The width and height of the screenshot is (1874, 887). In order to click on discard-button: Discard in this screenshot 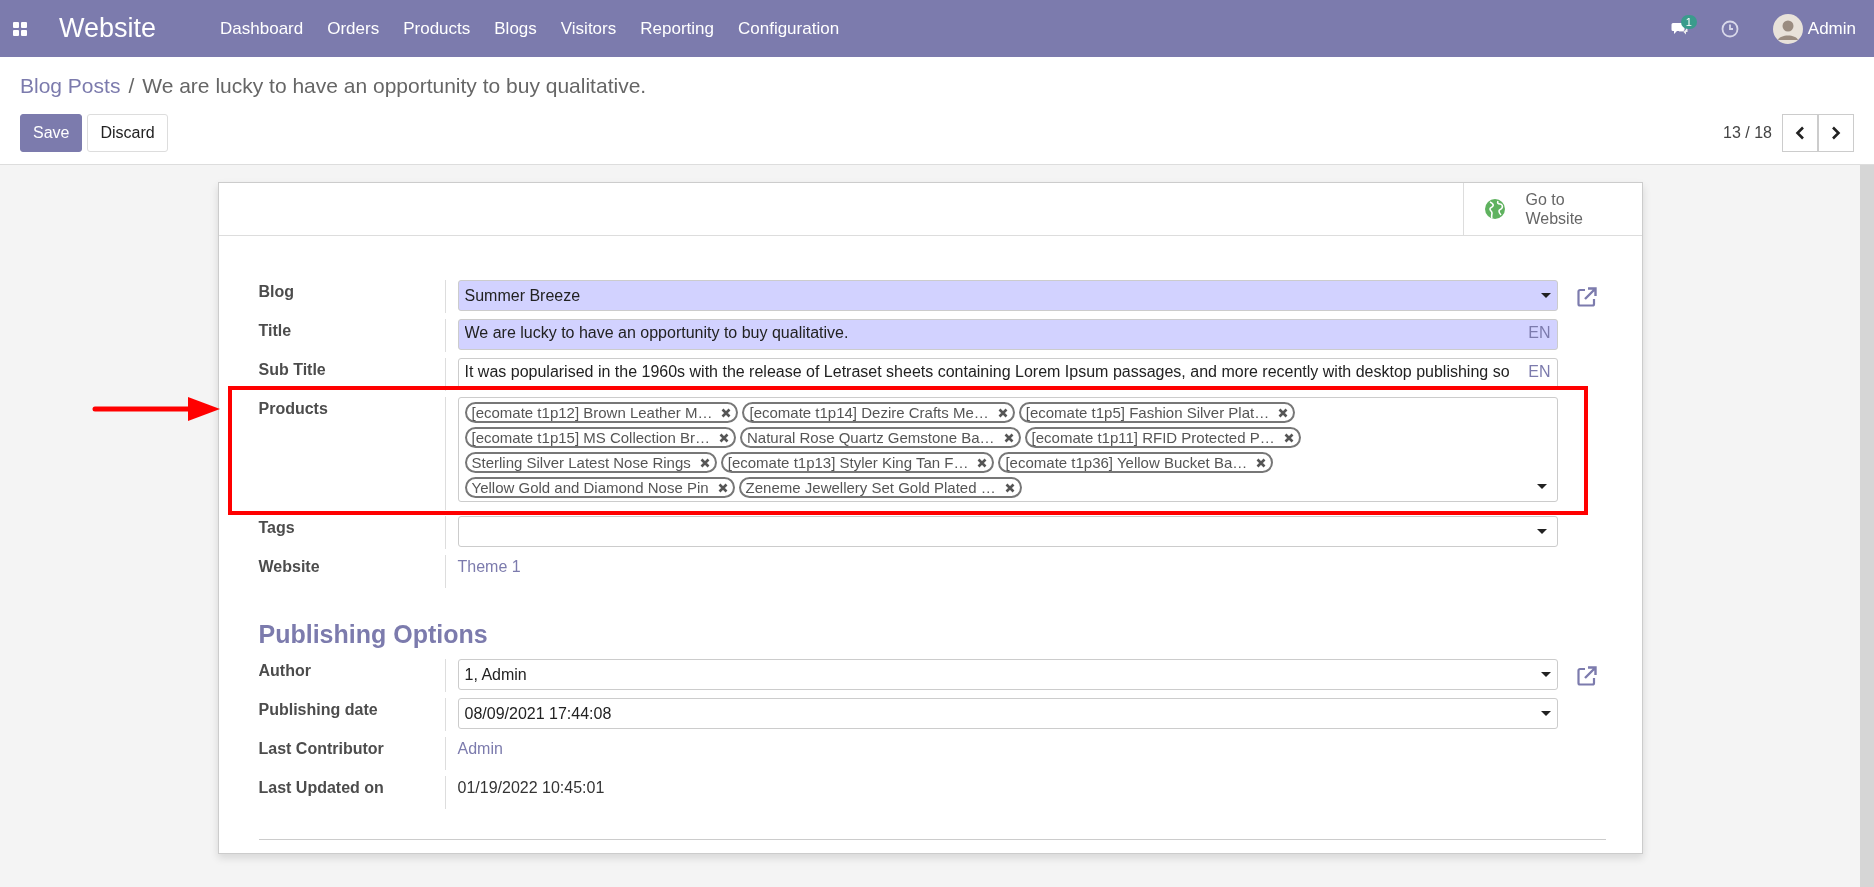, I will do `click(127, 133)`.